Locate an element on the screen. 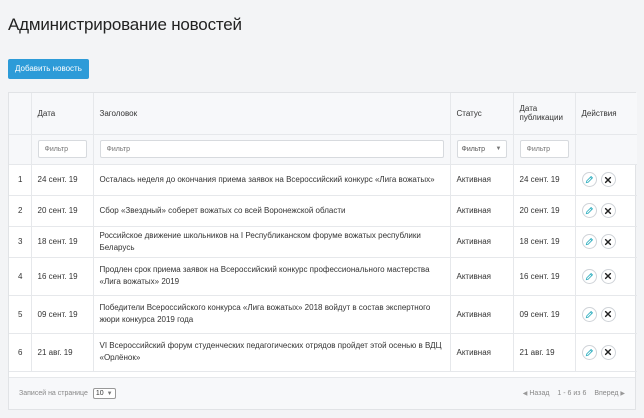 This screenshot has height=418, width=644. prev-page-label: Назад is located at coordinates (539, 393).